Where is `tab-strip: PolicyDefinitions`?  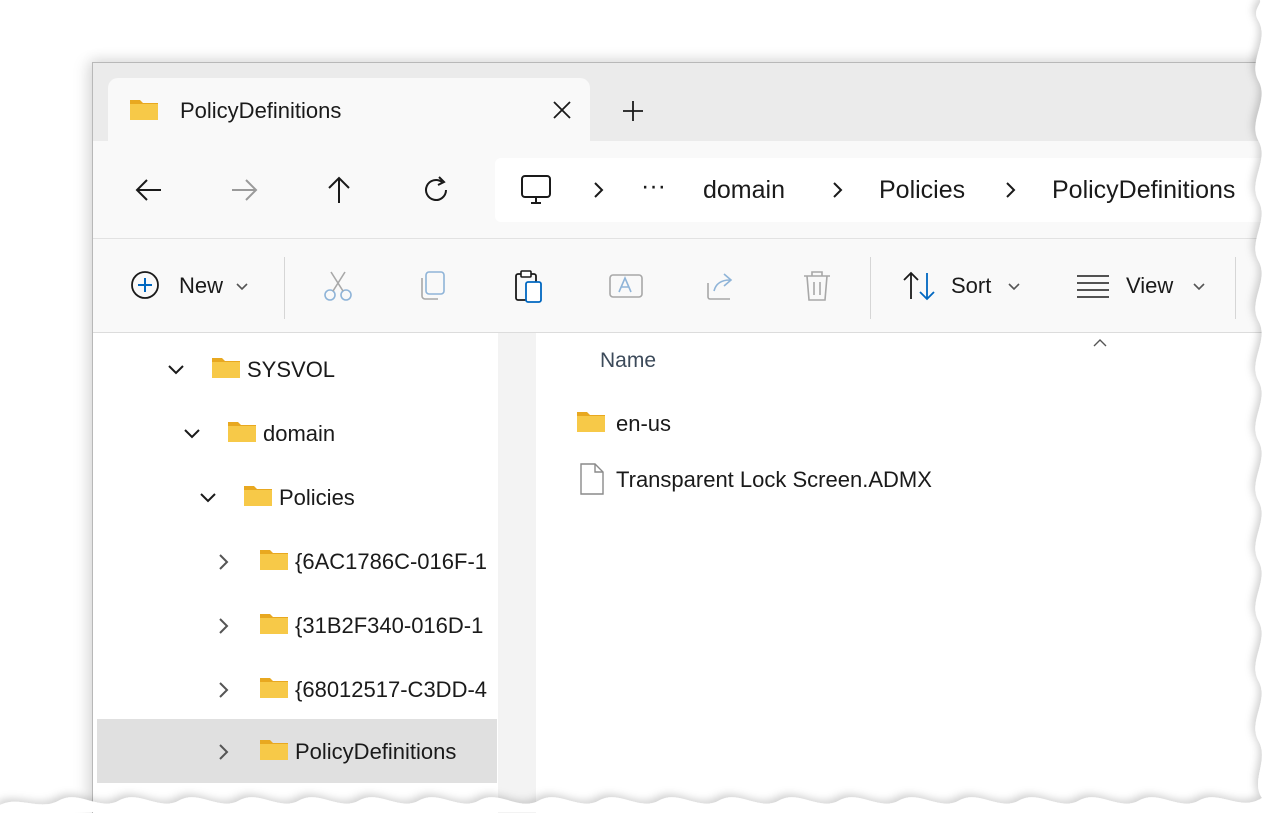 tab-strip: PolicyDefinitions is located at coordinates (687, 102).